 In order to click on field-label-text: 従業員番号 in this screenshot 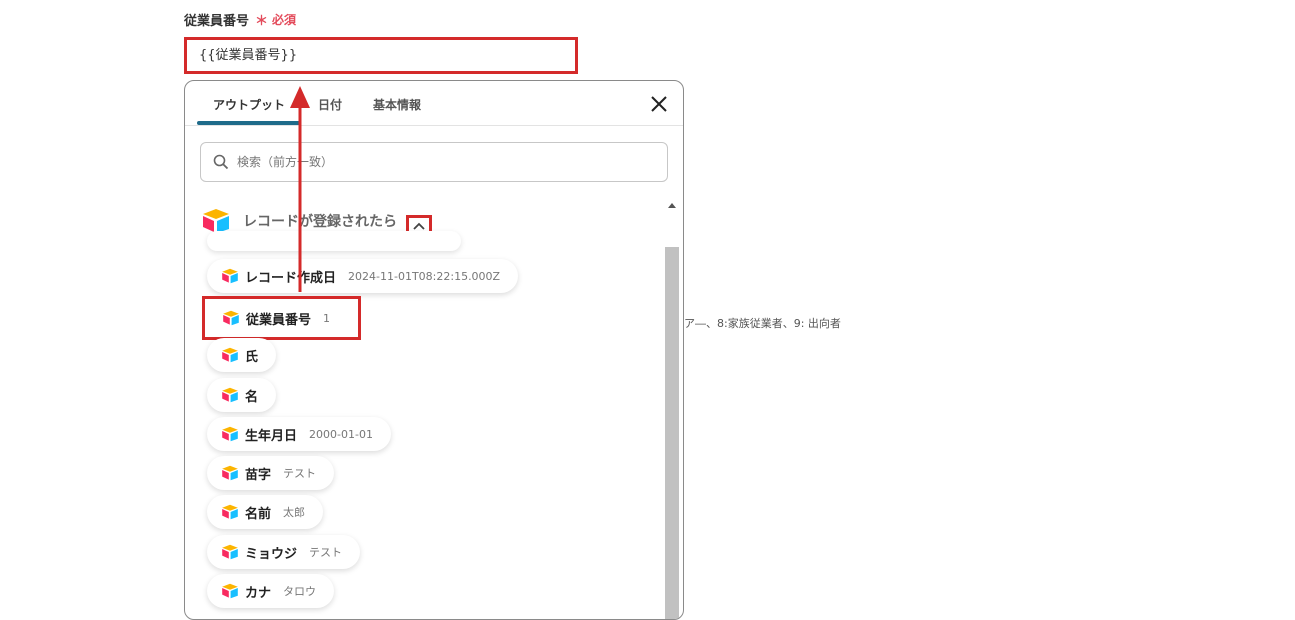, I will do `click(217, 21)`.